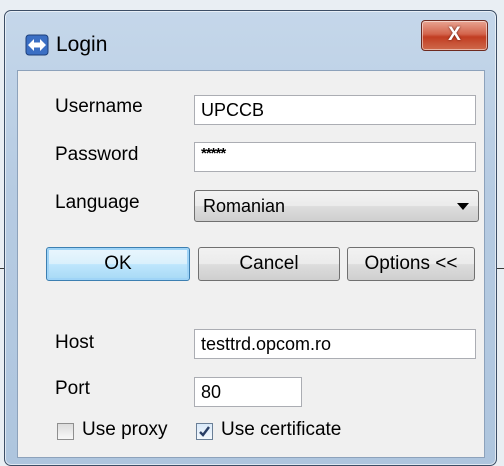 This screenshot has width=504, height=466. What do you see at coordinates (335, 110) in the screenshot?
I see `username-field: UPCCB` at bounding box center [335, 110].